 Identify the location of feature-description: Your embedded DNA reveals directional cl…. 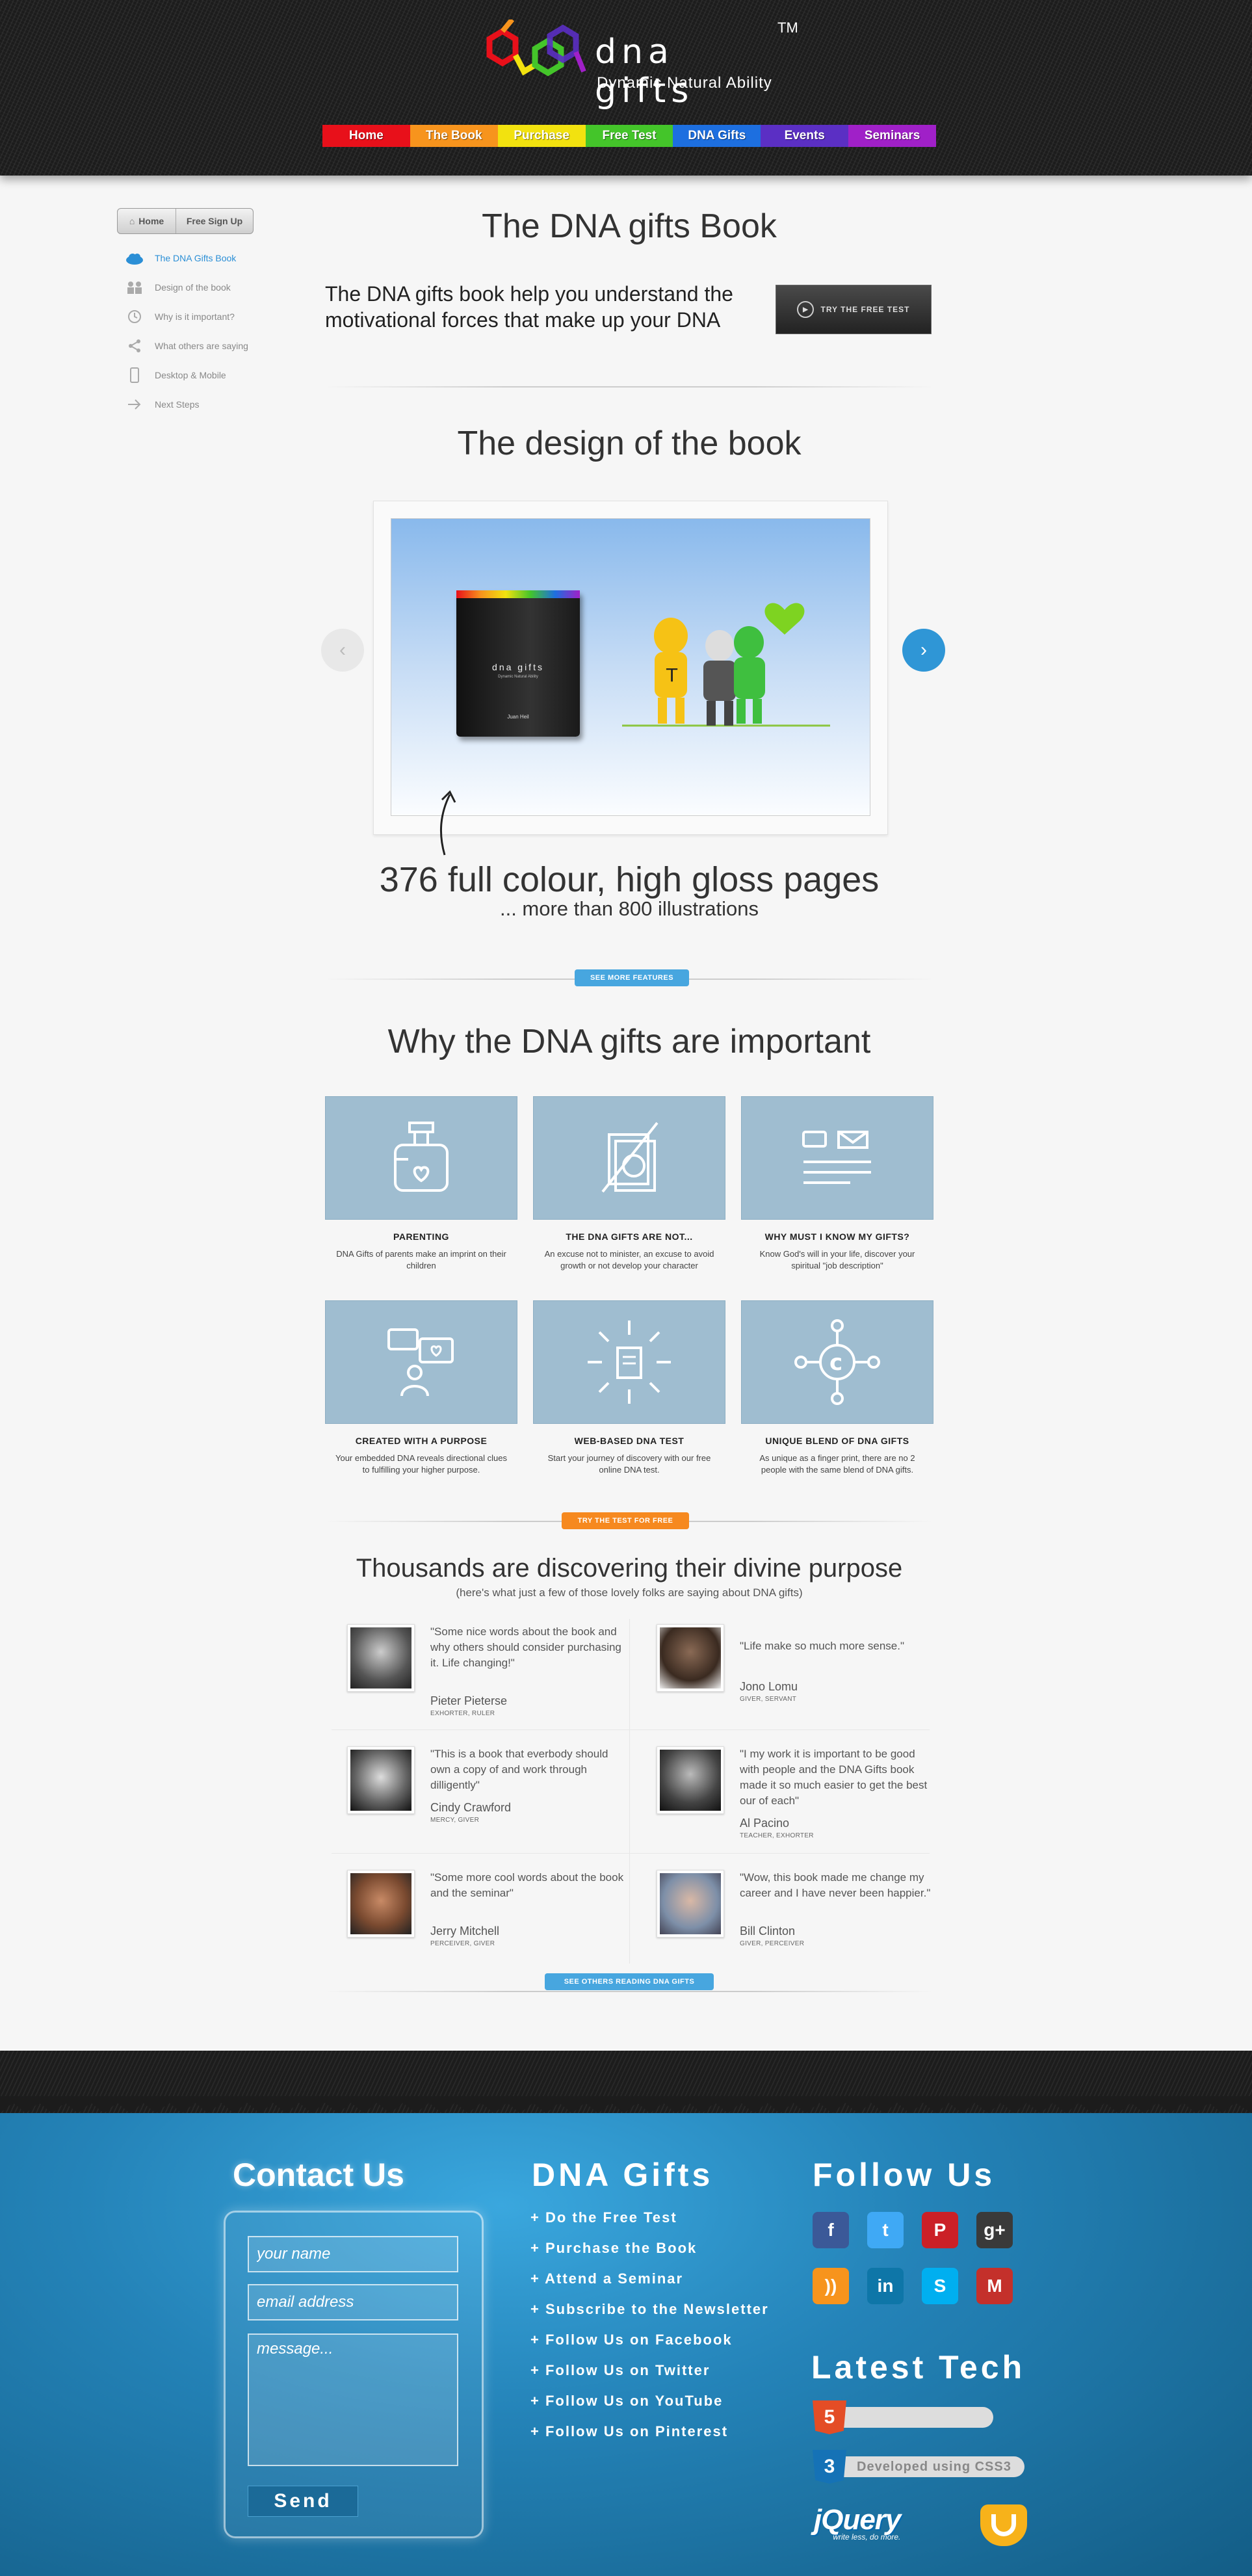
(421, 1464).